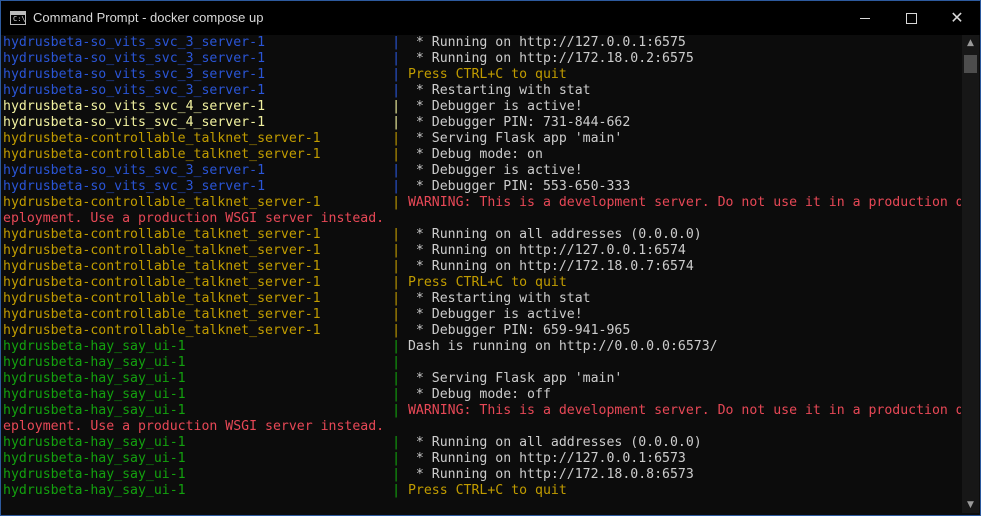  What do you see at coordinates (970, 43) in the screenshot?
I see `scroll-up-icon: ▲` at bounding box center [970, 43].